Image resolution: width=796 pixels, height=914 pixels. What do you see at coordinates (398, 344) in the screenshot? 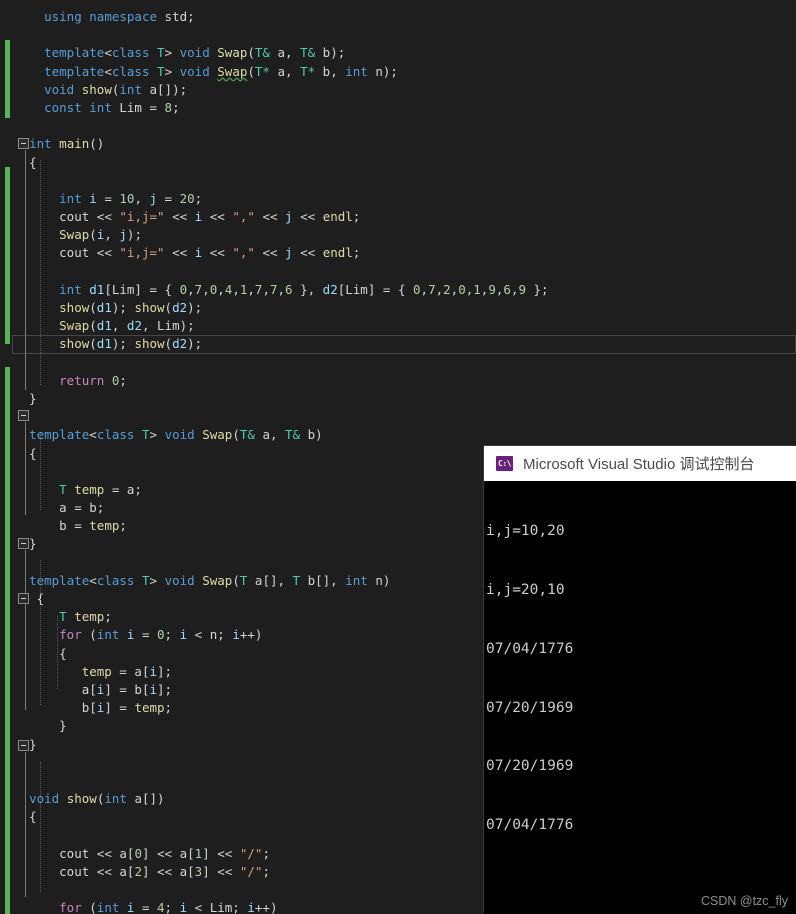
I see `code-line-current: show(d1); show(d2);` at bounding box center [398, 344].